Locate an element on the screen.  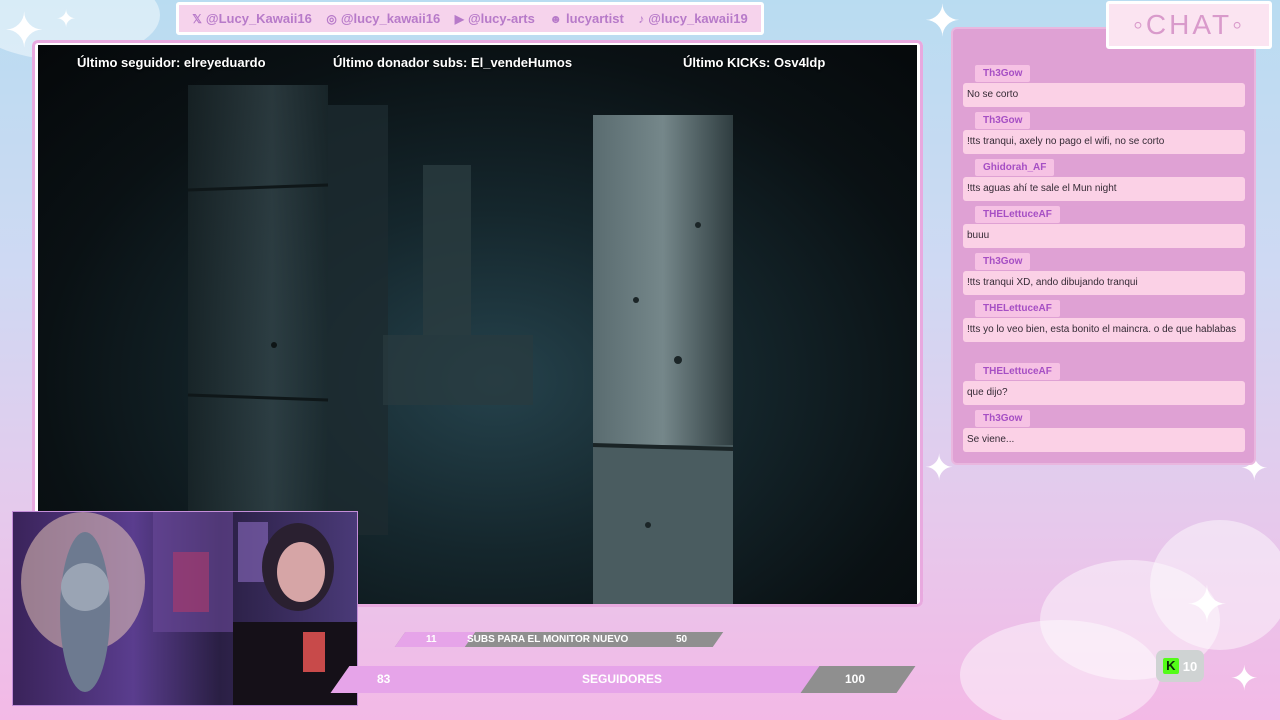
subs-target: 50 is located at coordinates (682, 639).